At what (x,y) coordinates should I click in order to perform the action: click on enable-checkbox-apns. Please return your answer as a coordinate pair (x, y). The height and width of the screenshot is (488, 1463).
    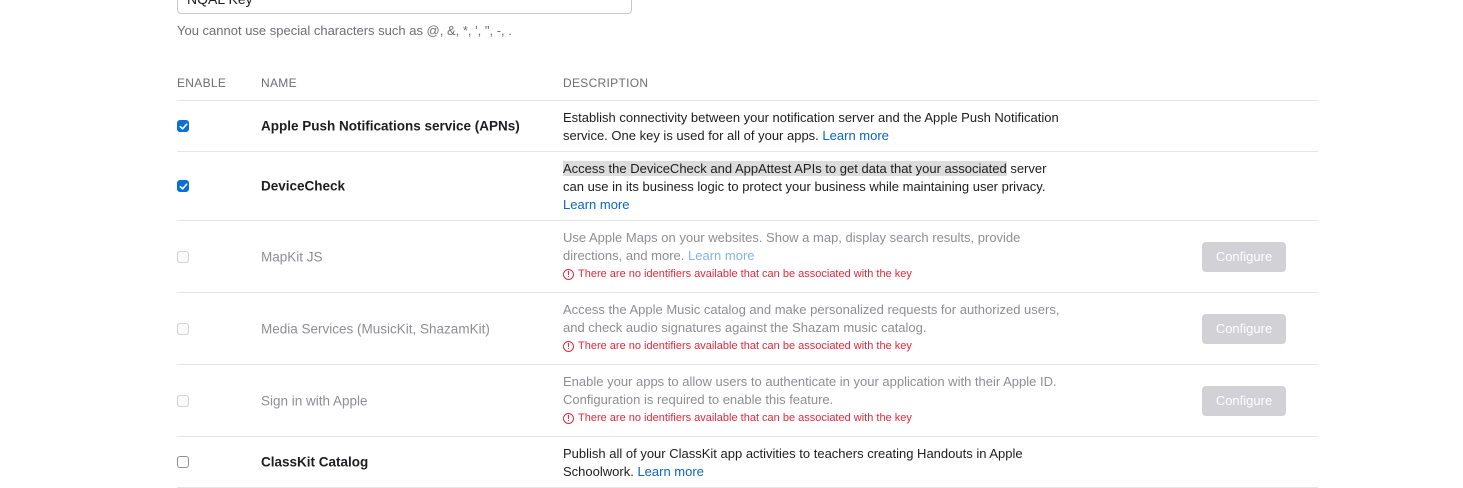
    Looking at the image, I should click on (183, 126).